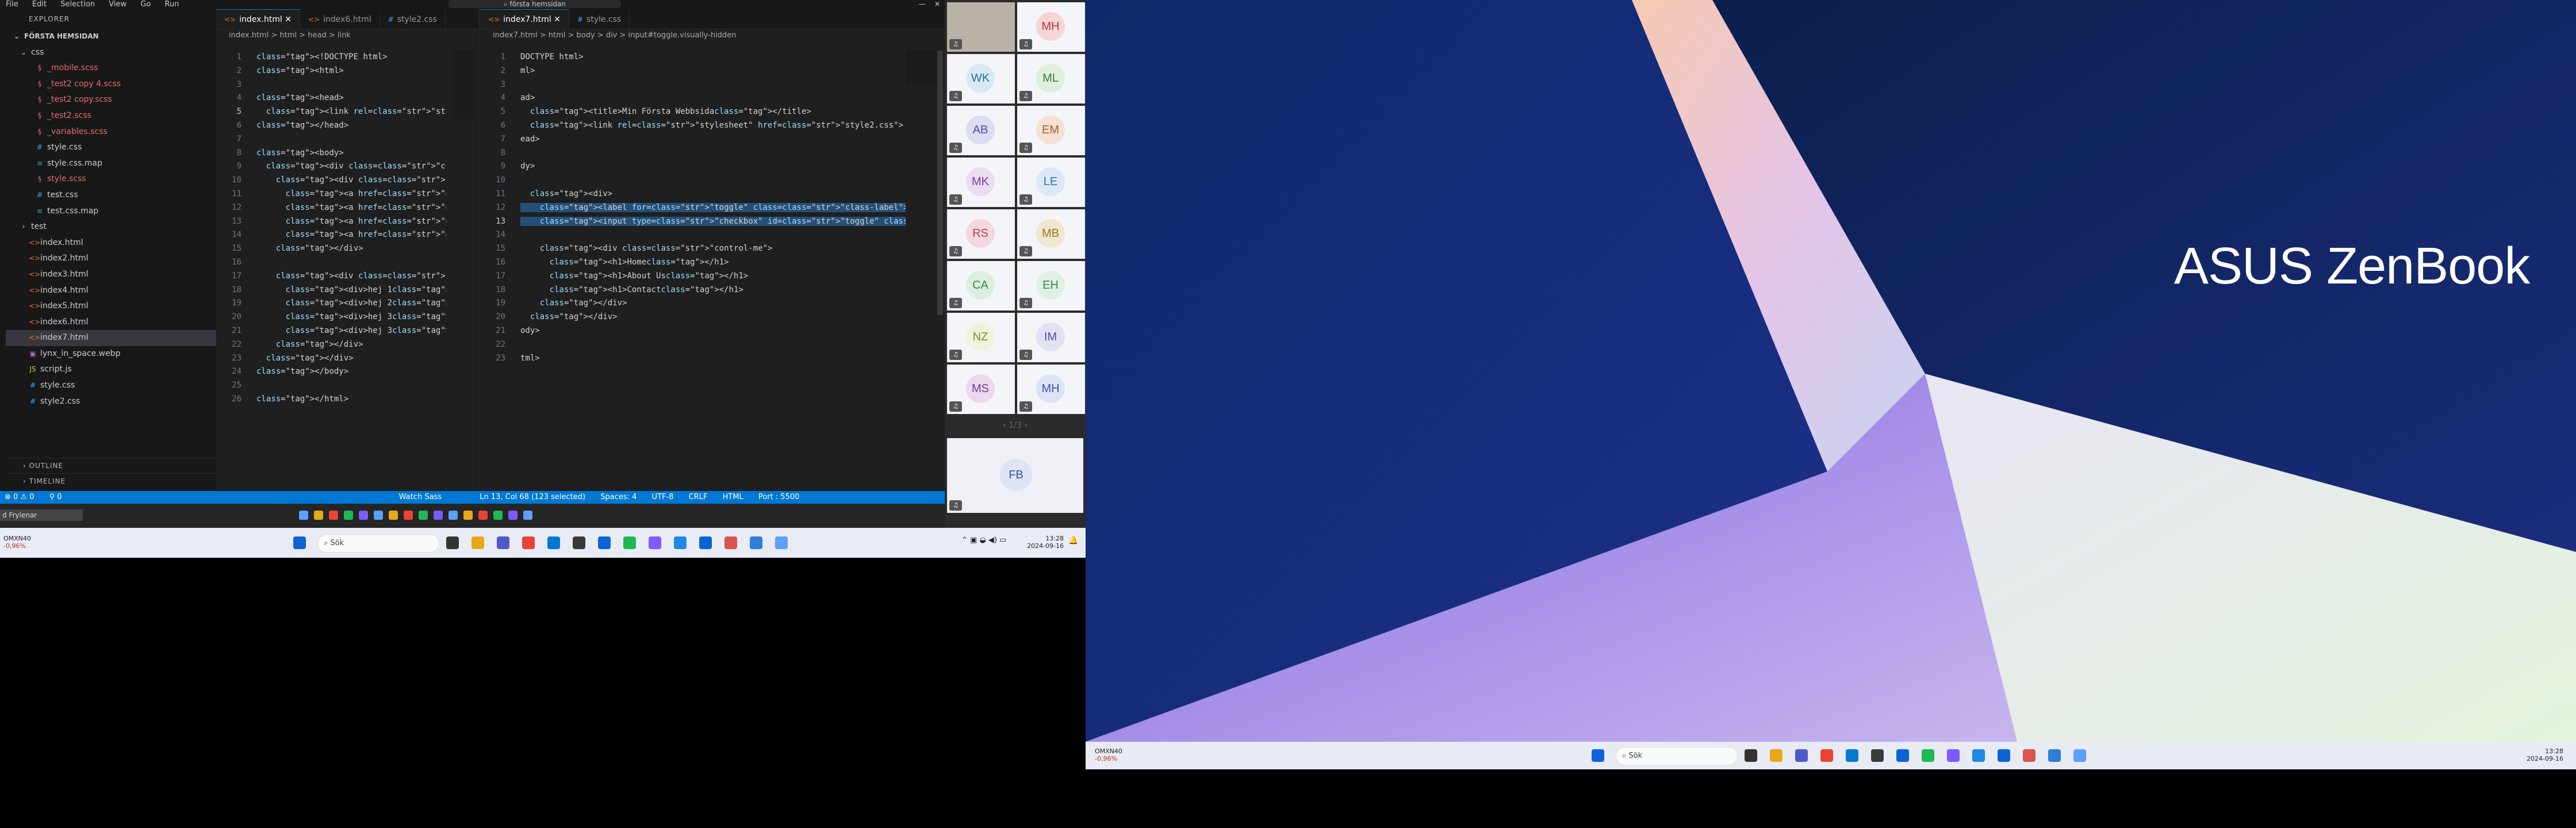 This screenshot has height=828, width=2576. Describe the element at coordinates (528, 542) in the screenshot. I see `chrome-icon` at that location.